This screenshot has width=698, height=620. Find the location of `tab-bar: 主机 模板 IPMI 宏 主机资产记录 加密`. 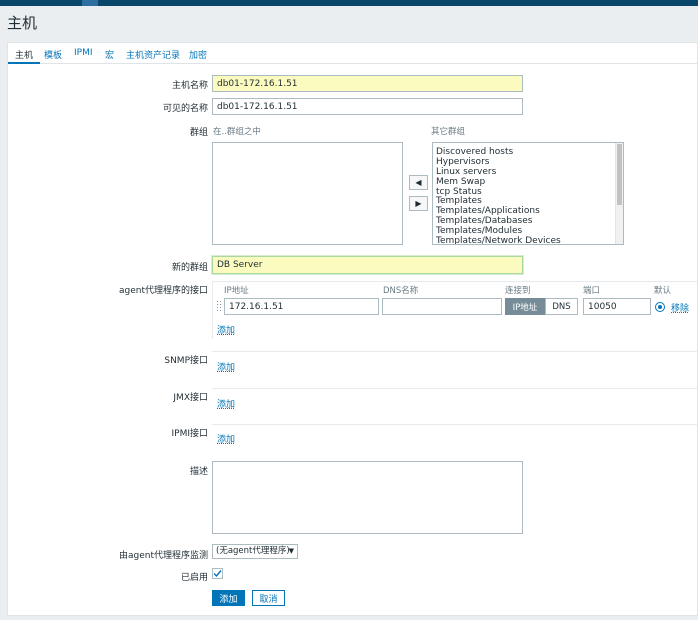

tab-bar: 主机 模板 IPMI 宏 主机资产记录 加密 is located at coordinates (352, 53).